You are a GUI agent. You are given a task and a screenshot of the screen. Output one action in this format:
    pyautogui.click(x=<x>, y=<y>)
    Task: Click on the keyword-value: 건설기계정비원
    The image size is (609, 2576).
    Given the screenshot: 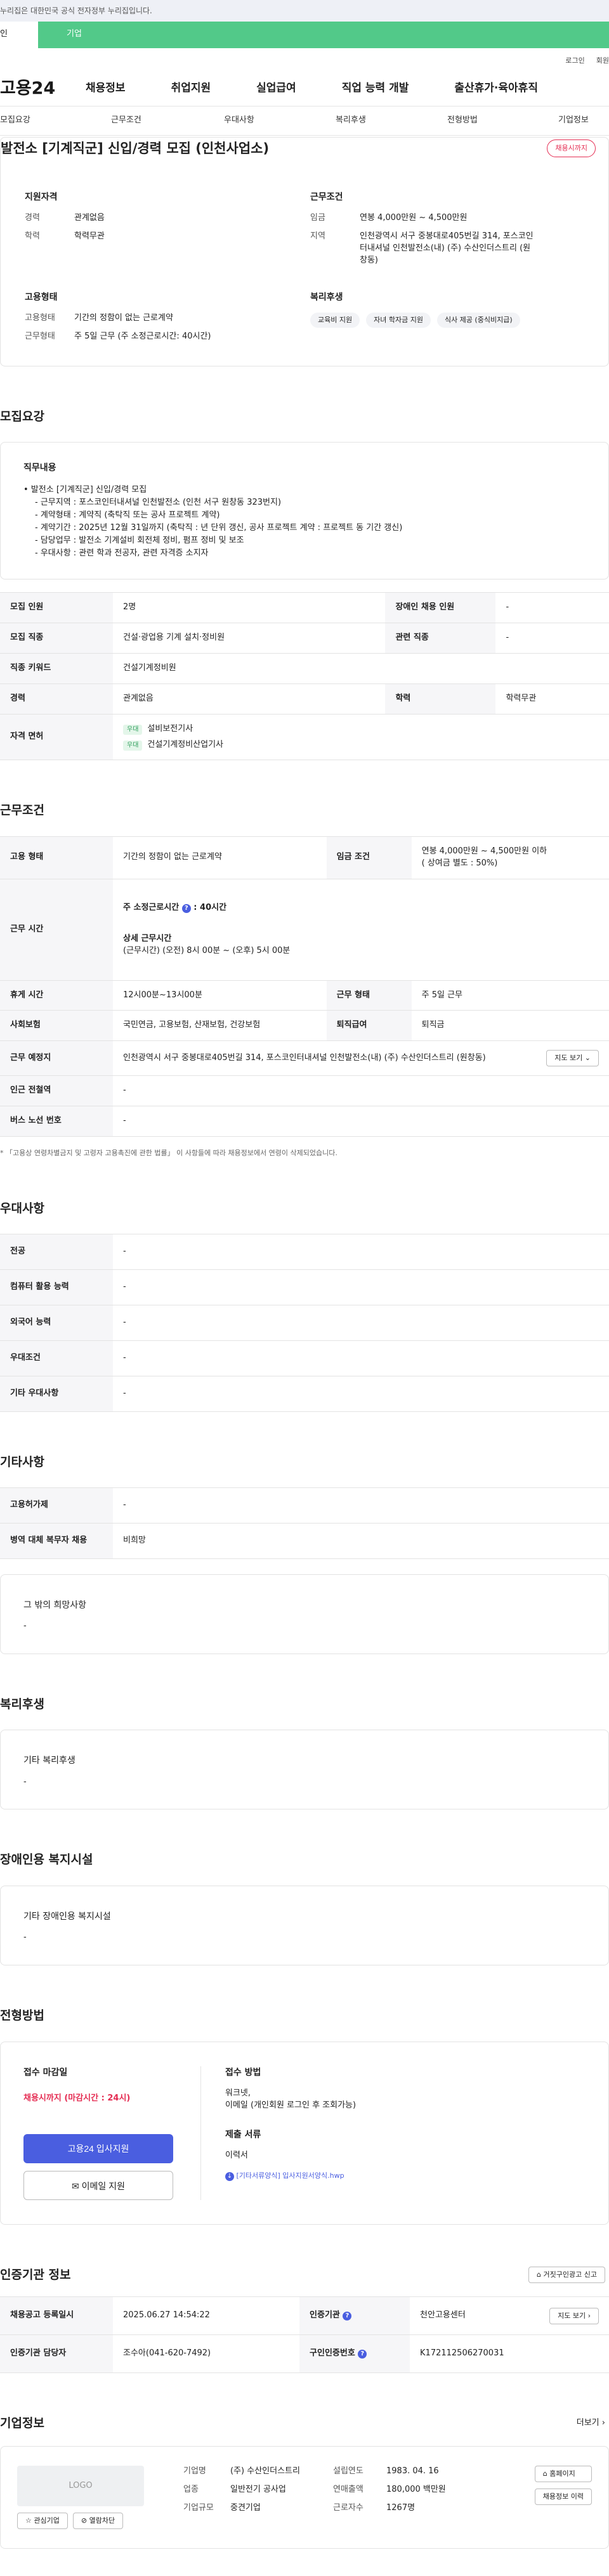 What is the action you would take?
    pyautogui.click(x=361, y=668)
    